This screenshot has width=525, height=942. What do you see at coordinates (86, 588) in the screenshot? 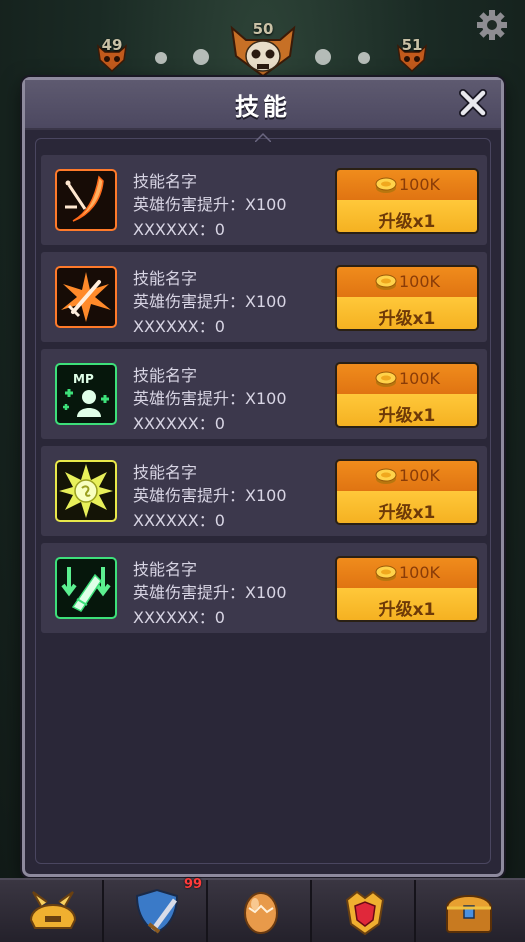
I see `speed-arrows-icon` at bounding box center [86, 588].